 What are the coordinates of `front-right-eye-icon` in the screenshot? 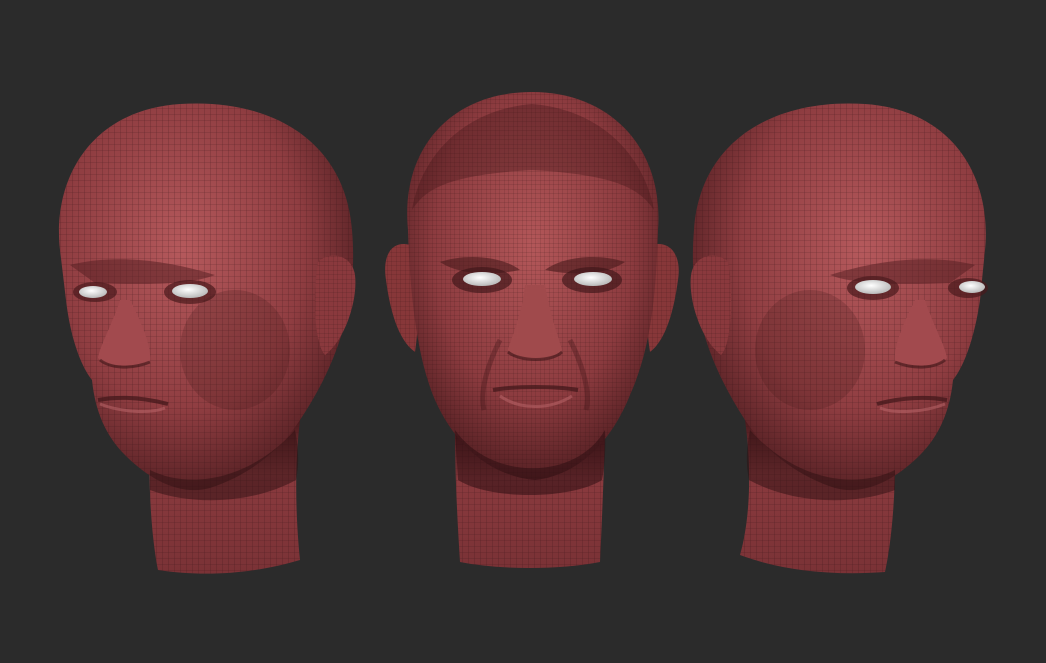 It's located at (593, 279).